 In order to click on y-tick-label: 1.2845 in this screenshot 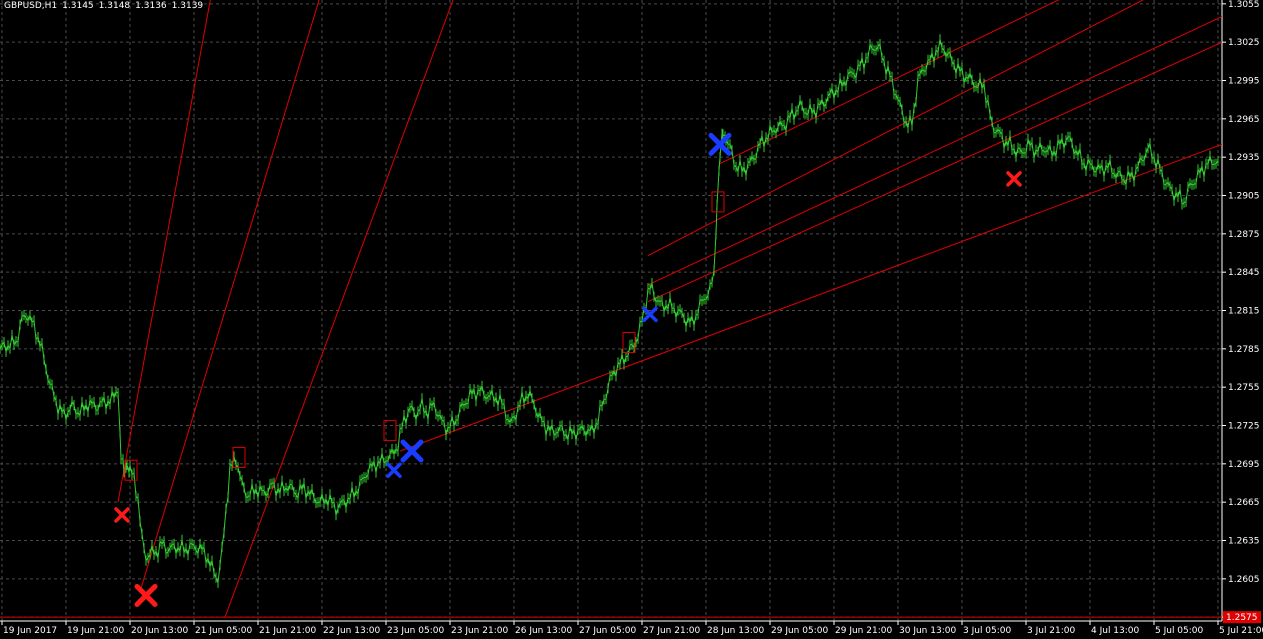, I will do `click(1244, 273)`.